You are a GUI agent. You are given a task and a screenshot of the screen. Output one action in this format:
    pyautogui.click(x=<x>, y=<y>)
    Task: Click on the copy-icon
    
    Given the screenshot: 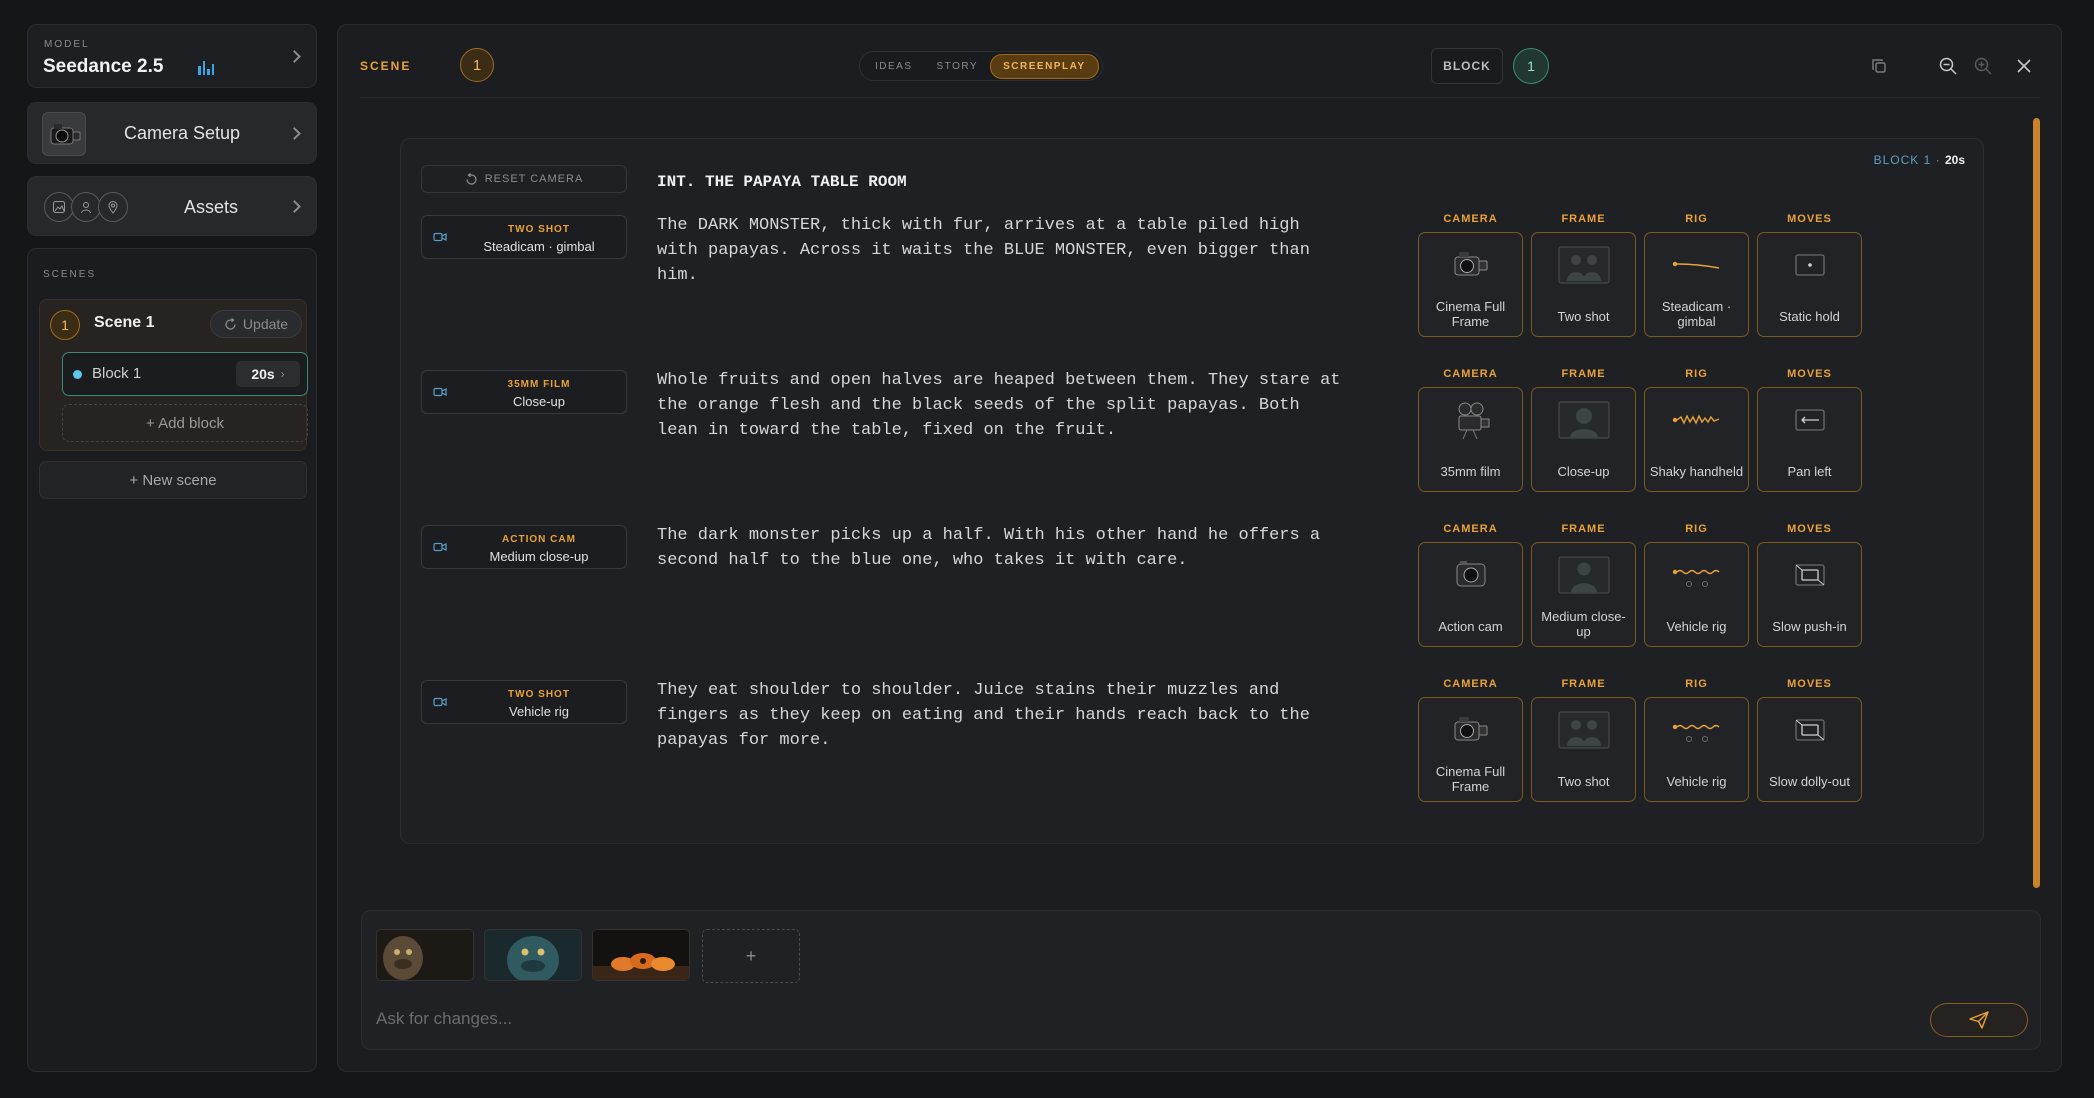 What is the action you would take?
    pyautogui.click(x=1879, y=66)
    